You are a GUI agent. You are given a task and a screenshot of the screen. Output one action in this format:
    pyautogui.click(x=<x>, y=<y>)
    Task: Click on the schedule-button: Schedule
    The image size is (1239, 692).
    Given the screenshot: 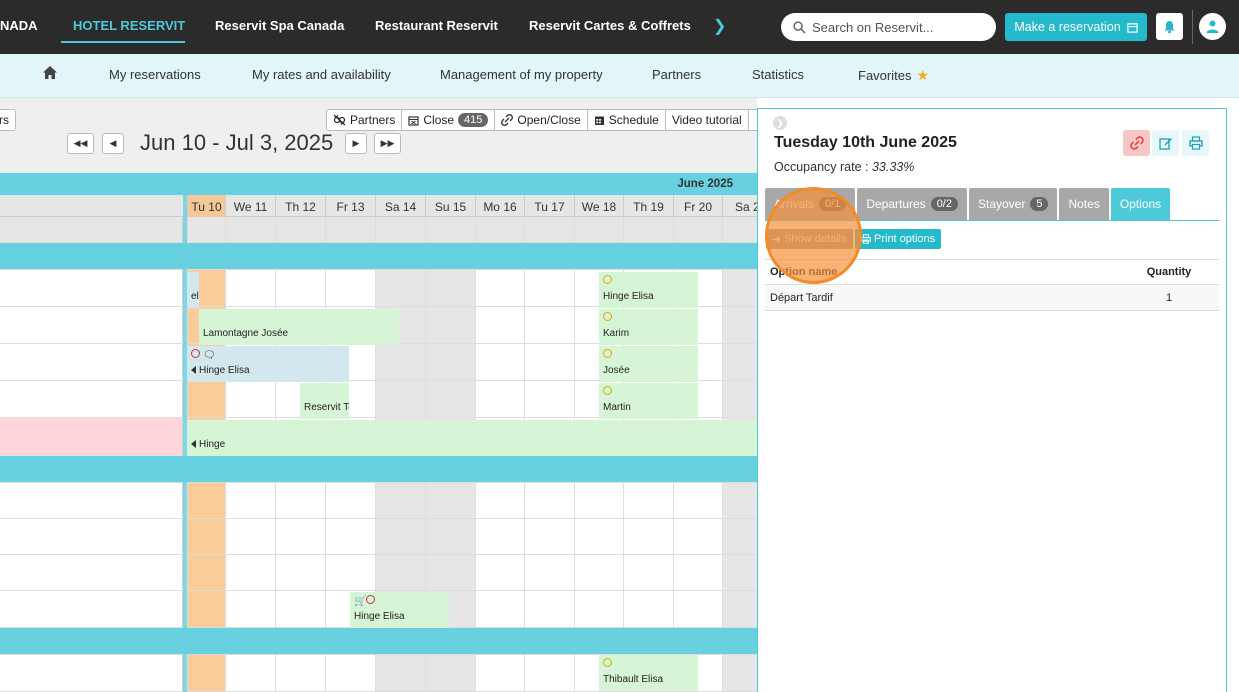 What is the action you would take?
    pyautogui.click(x=626, y=120)
    